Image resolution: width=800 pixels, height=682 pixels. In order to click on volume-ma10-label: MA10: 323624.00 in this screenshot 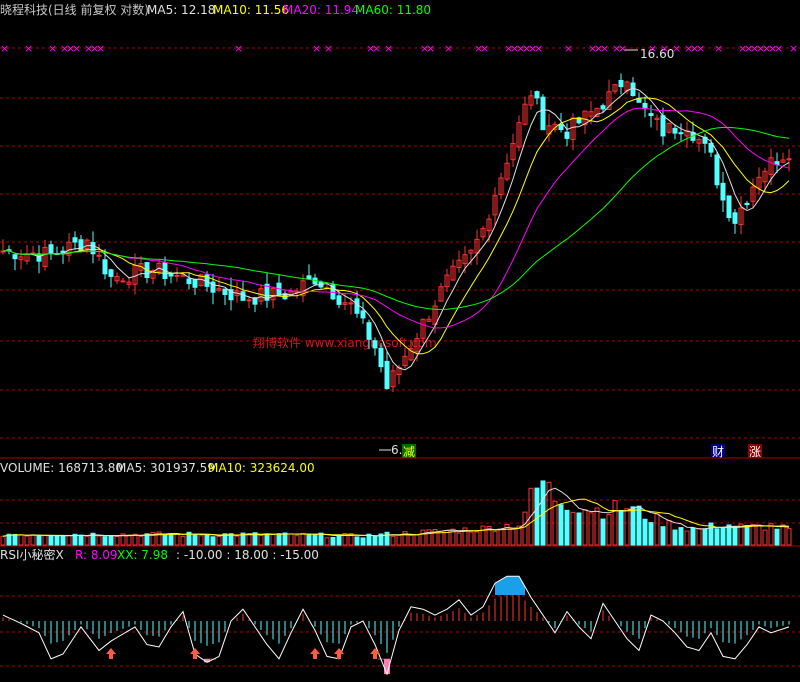, I will do `click(261, 468)`.